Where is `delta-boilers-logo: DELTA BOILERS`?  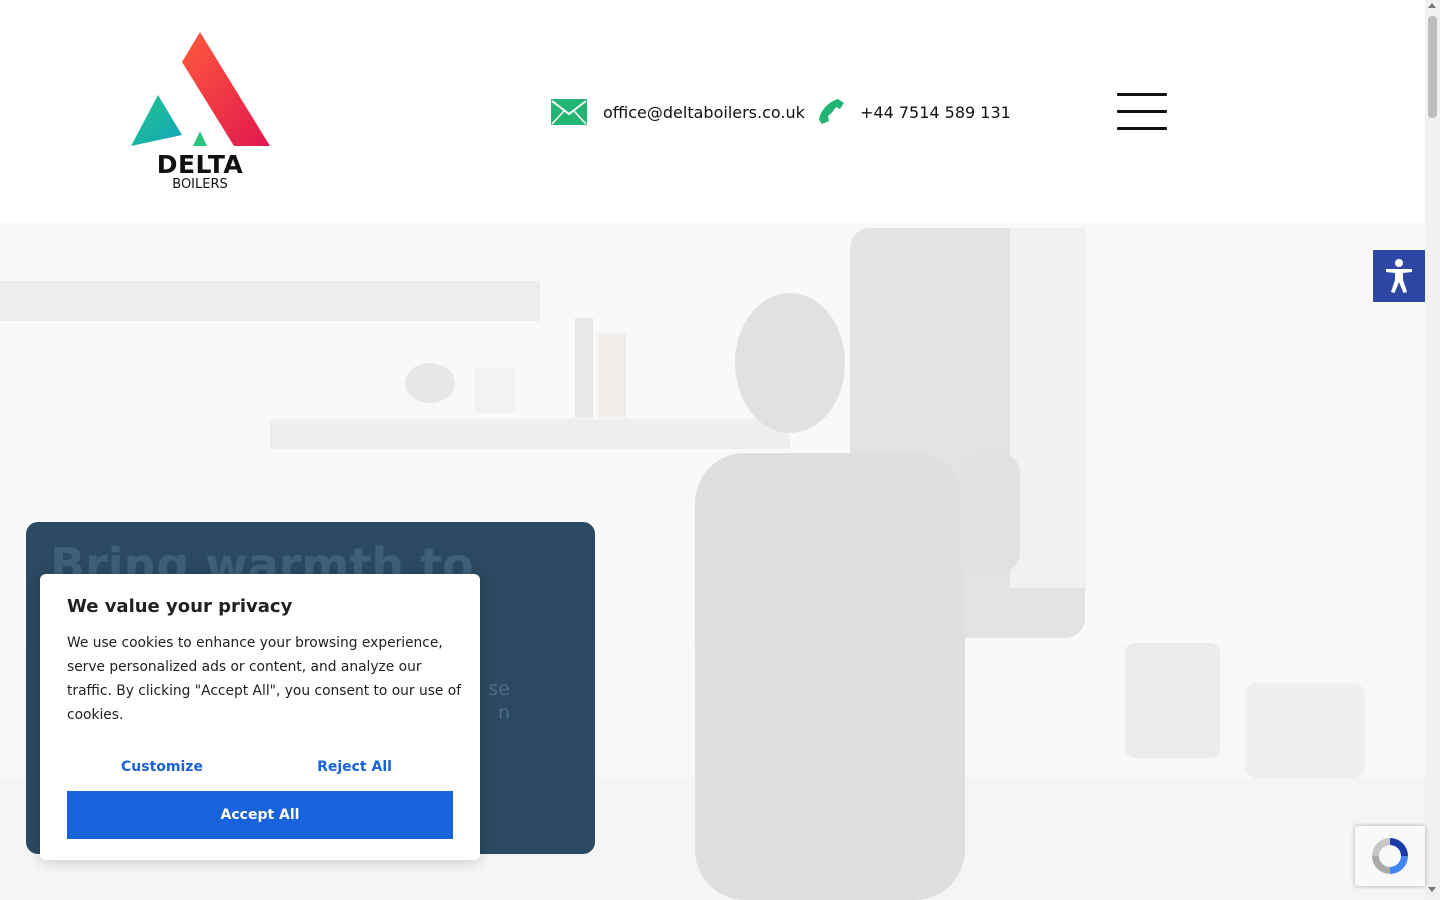
delta-boilers-logo: DELTA BOILERS is located at coordinates (200, 112).